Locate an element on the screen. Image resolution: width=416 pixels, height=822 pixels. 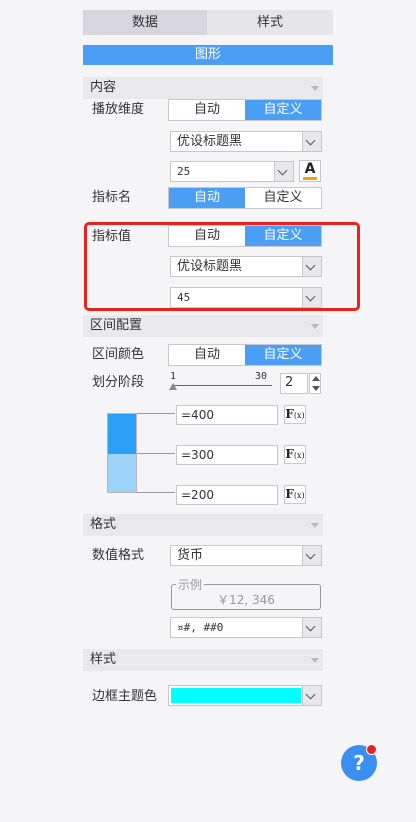
interval-color-toggle: 自动 自定义 is located at coordinates (245, 355).